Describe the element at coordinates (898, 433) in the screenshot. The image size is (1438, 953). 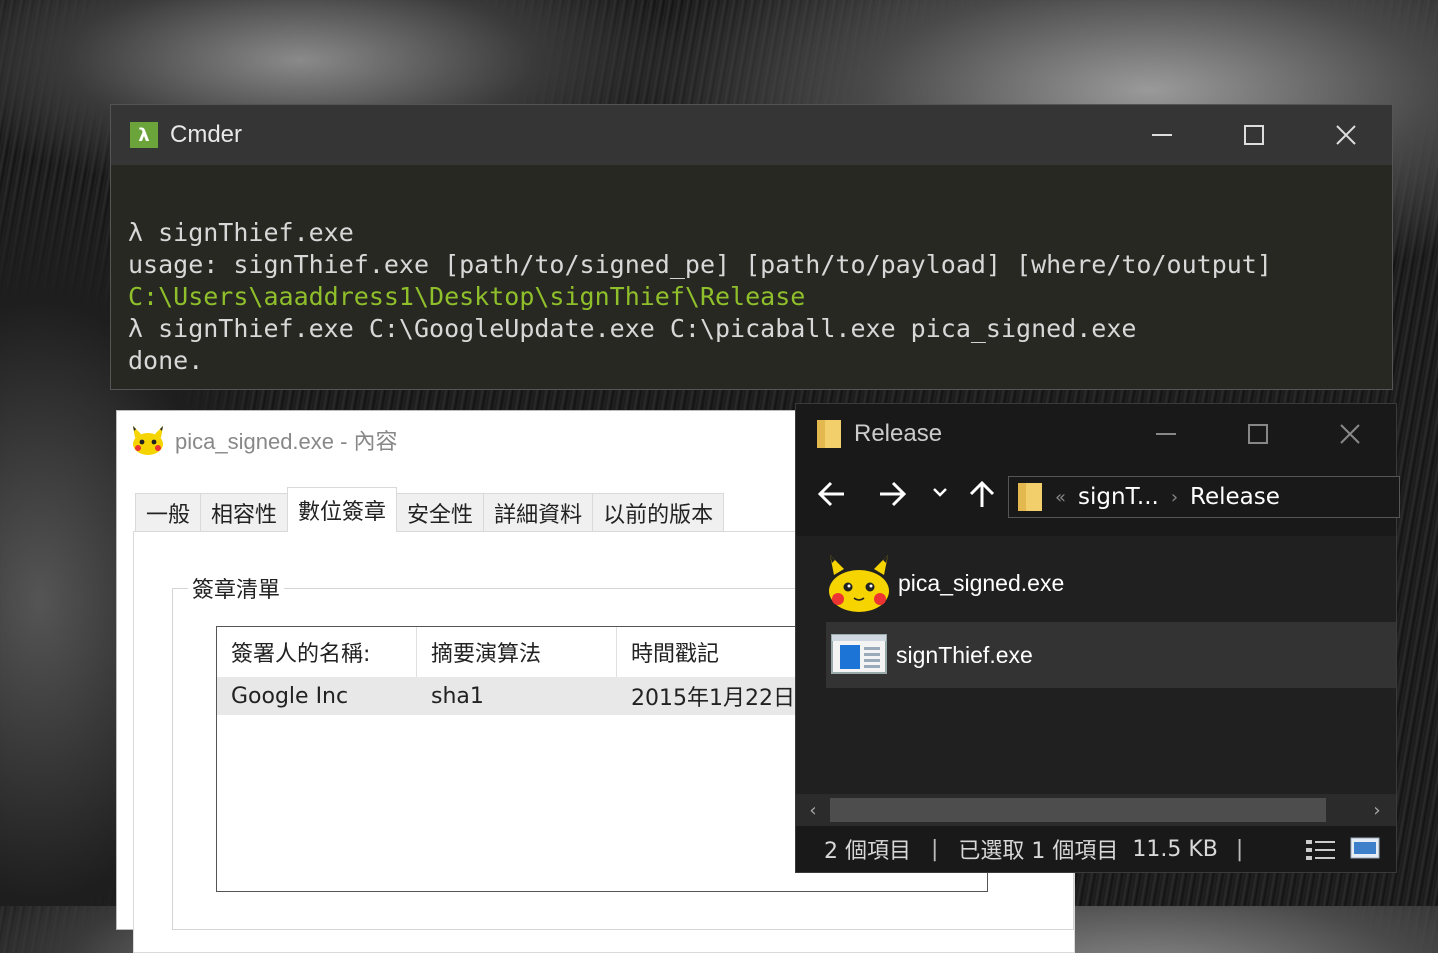
I see `explorer-title: Release` at that location.